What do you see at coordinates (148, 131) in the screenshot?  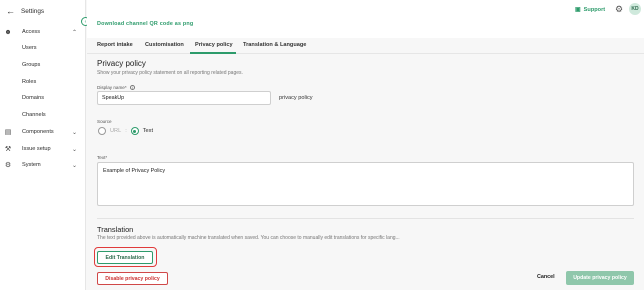 I see `source-text-label: Text` at bounding box center [148, 131].